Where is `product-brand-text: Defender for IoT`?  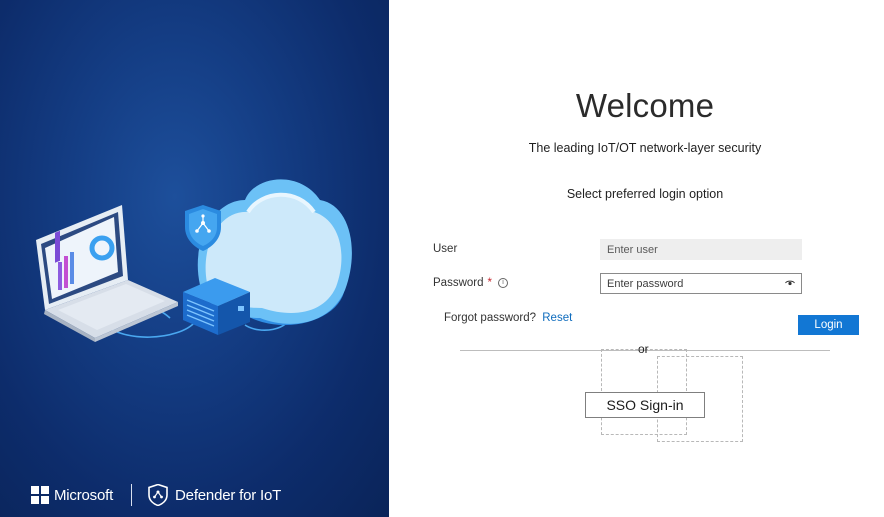 product-brand-text: Defender for IoT is located at coordinates (228, 495).